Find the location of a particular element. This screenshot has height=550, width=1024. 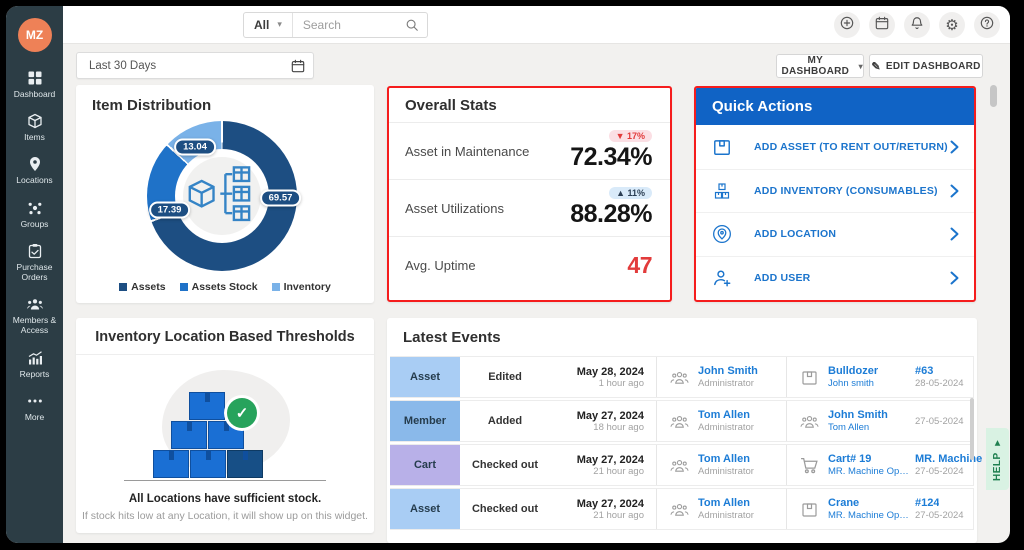

quick-action-add-user: ADD USER is located at coordinates (835, 277).